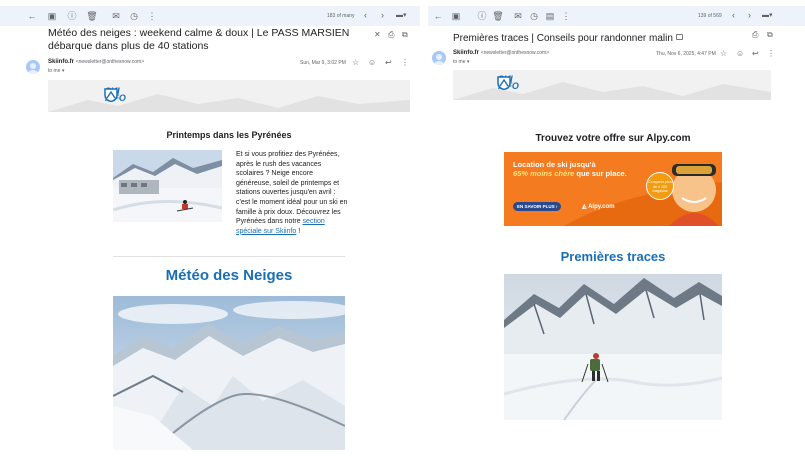 Image resolution: width=805 pixels, height=459 pixels. Describe the element at coordinates (377, 34) in the screenshot. I see `close-icon: ✕` at that location.